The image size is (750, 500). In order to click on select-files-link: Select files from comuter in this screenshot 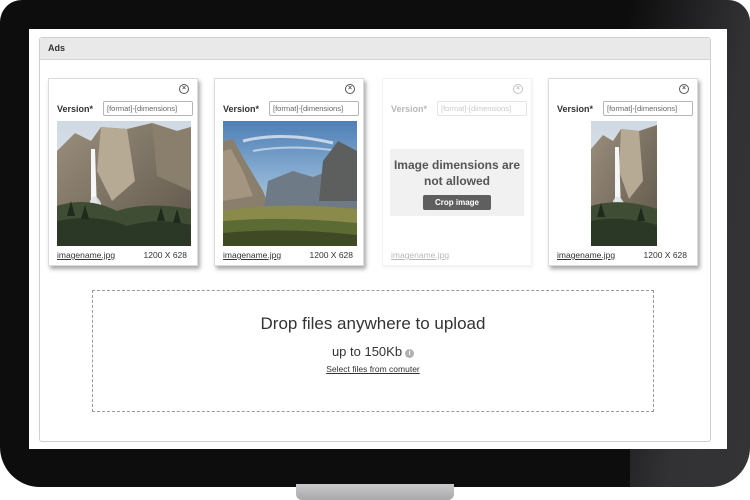, I will do `click(373, 369)`.